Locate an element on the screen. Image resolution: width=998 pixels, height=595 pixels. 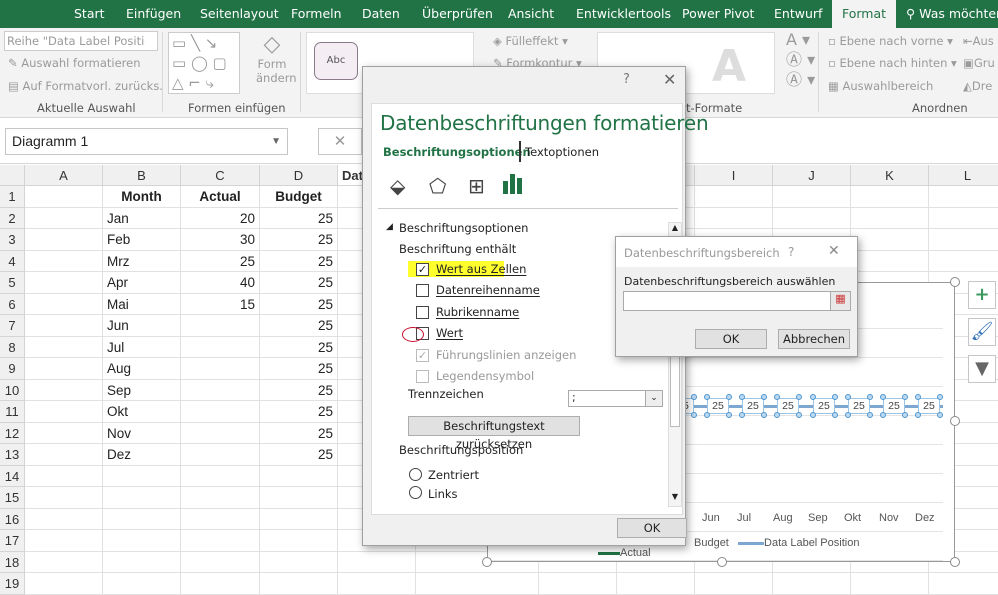
selection-dropdown: Reihe "Data Label Position" is located at coordinates (81, 41).